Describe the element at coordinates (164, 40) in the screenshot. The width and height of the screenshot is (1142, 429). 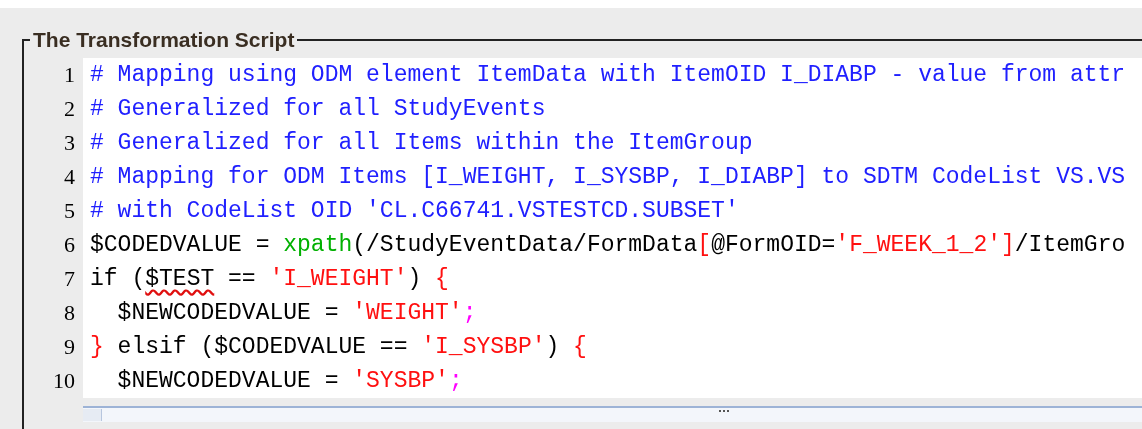
I see `group-title: The Transformation Script` at that location.